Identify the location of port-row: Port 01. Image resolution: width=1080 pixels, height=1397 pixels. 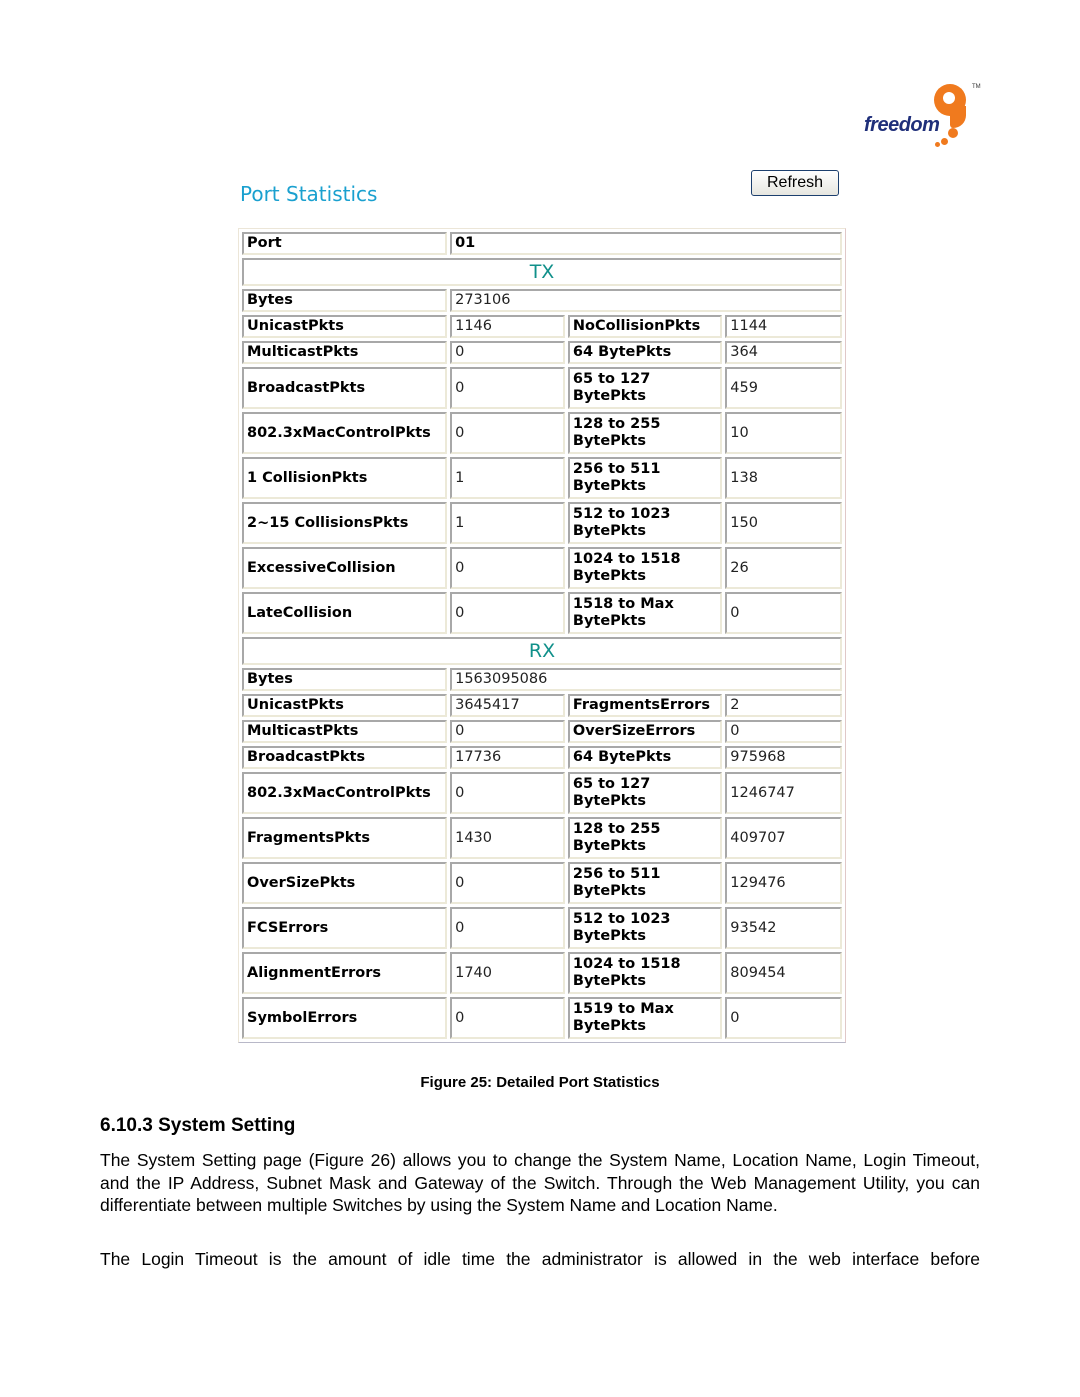
(542, 243).